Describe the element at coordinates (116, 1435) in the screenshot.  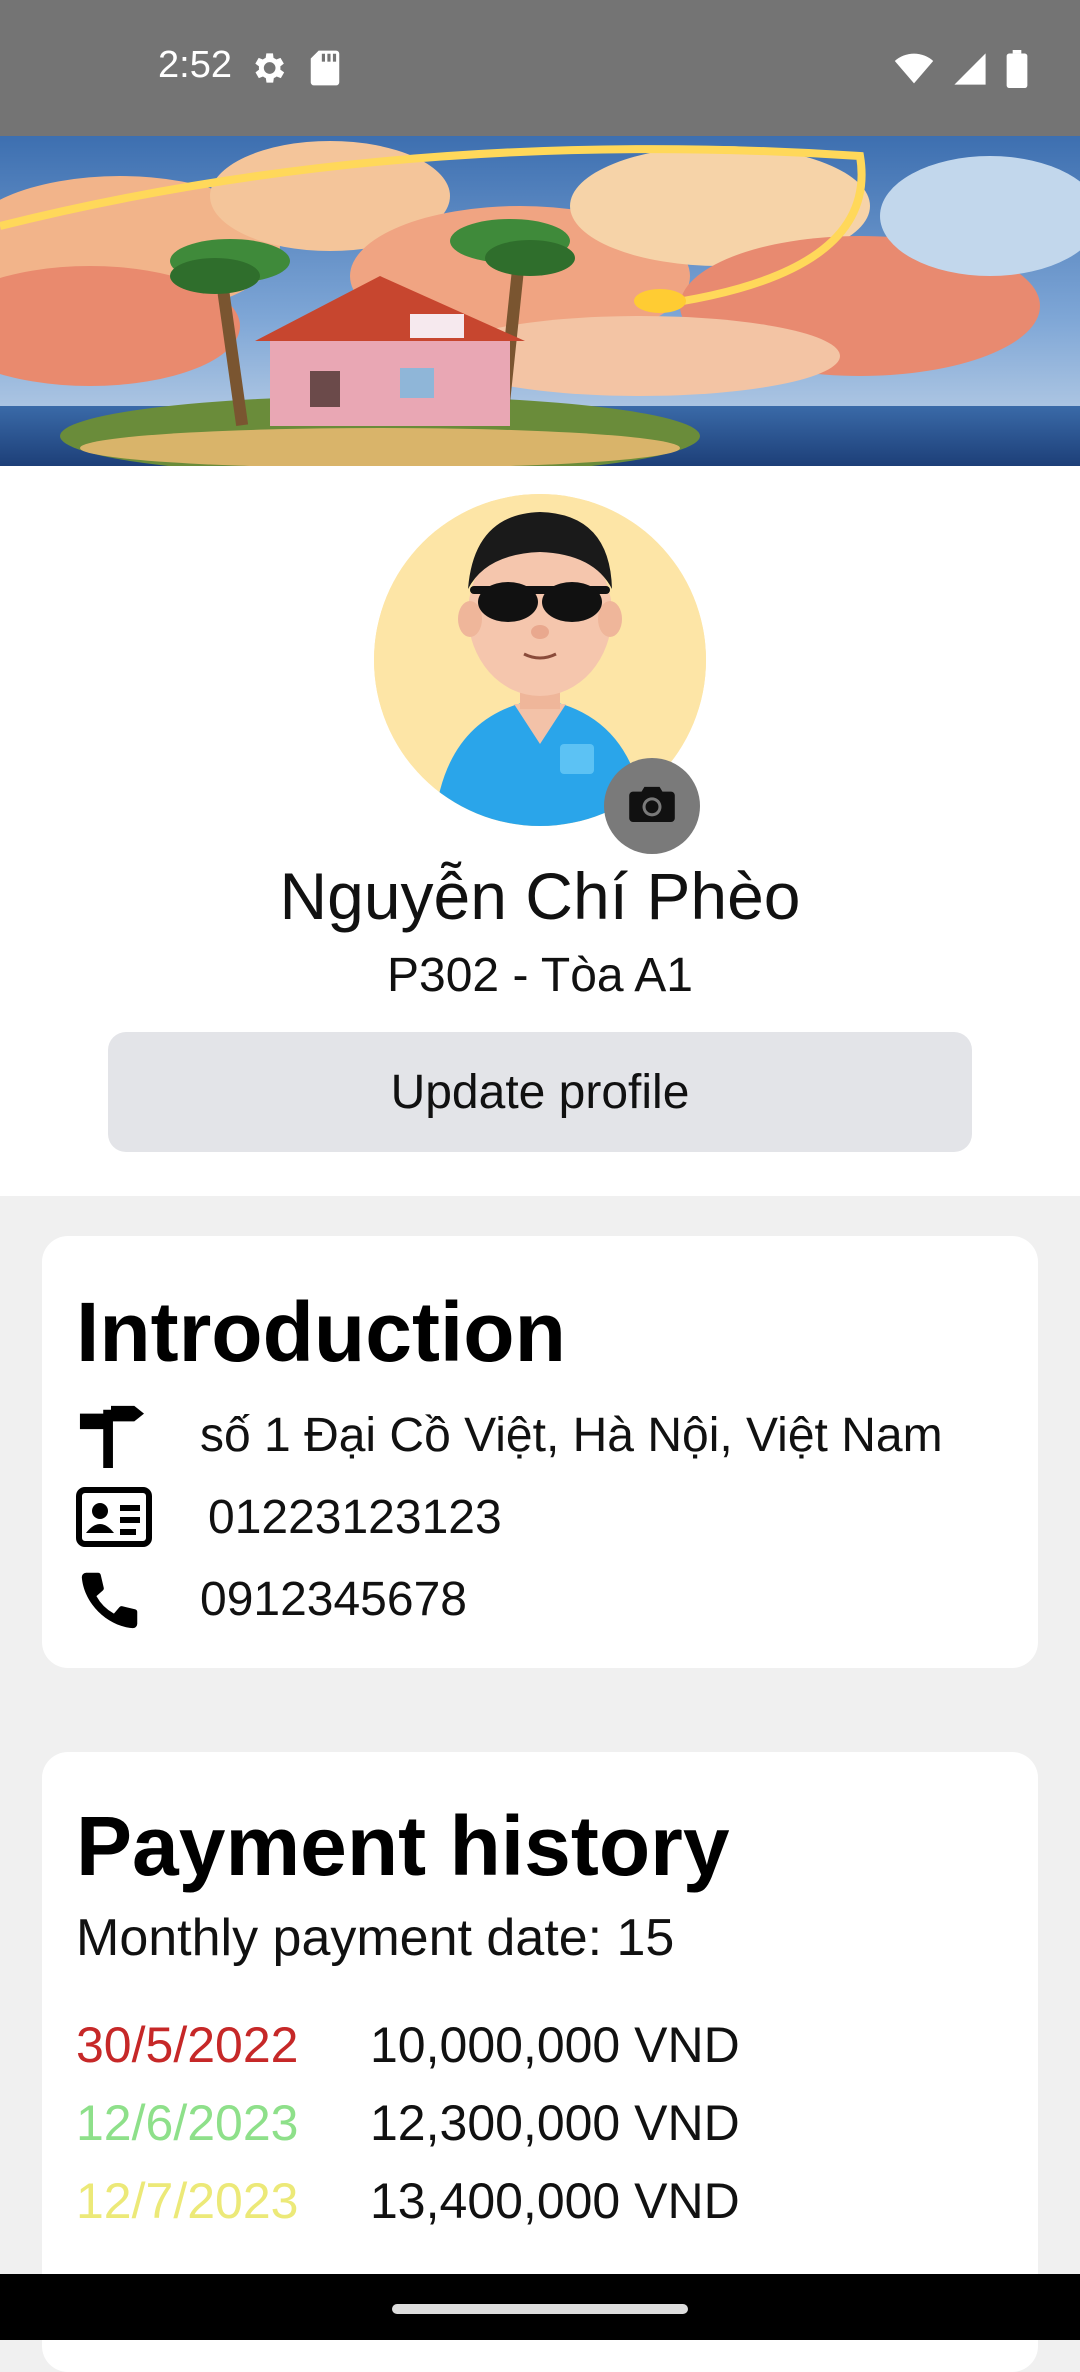
I see `signpost-icon` at that location.